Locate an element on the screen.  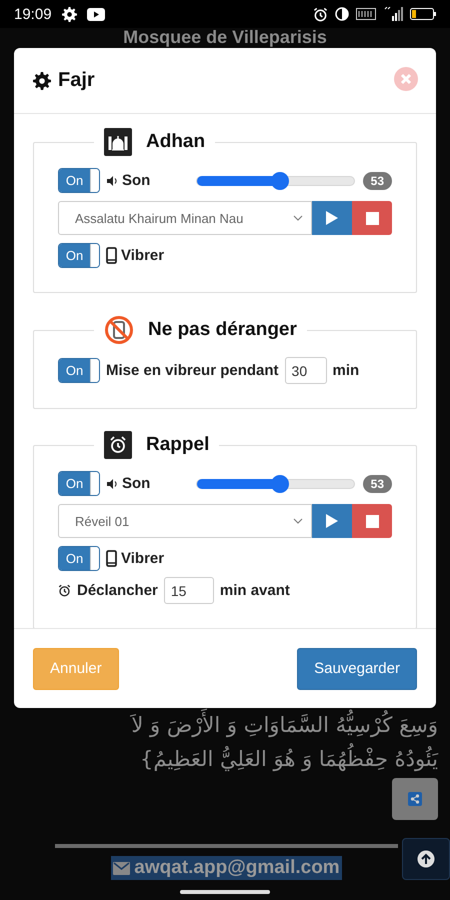
minutes-field: 30 is located at coordinates (305, 370).